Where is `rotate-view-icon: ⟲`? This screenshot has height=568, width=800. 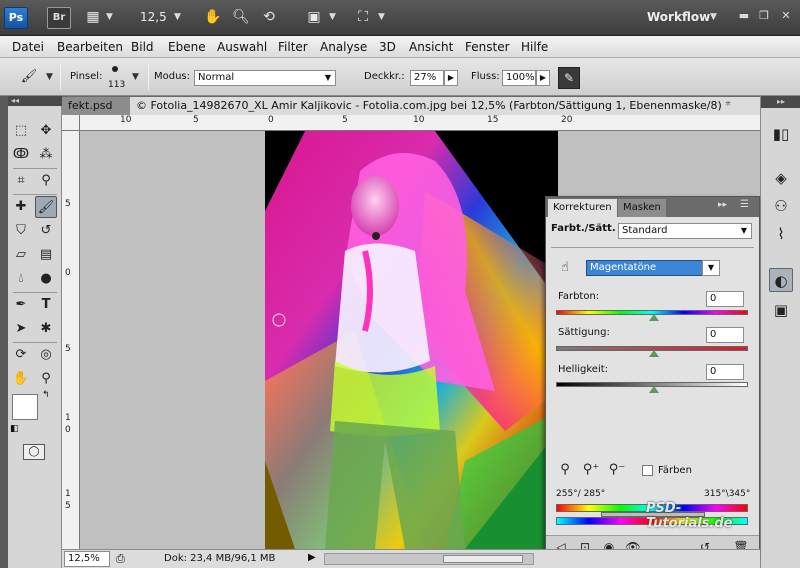 rotate-view-icon: ⟲ is located at coordinates (269, 17).